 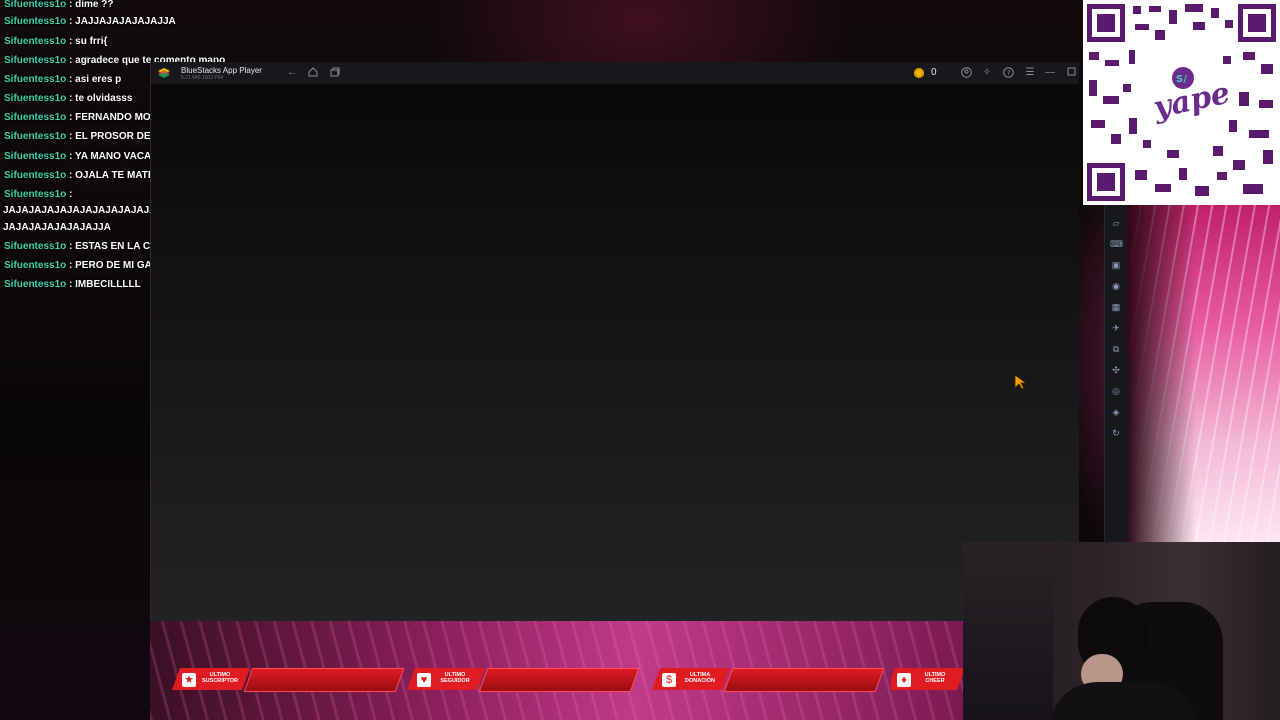 I want to click on home-icon, so click(x=313, y=73).